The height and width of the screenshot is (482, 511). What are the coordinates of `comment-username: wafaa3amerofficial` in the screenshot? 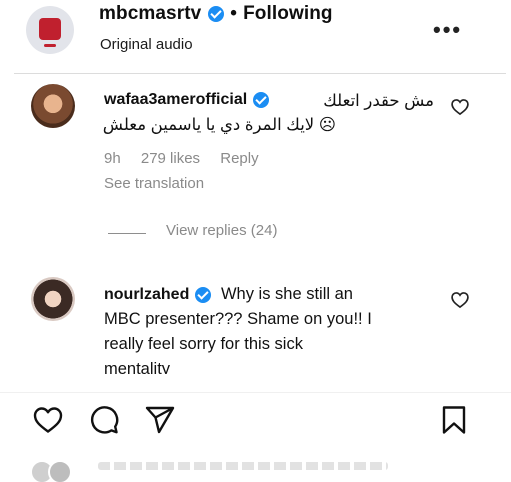 It's located at (175, 100).